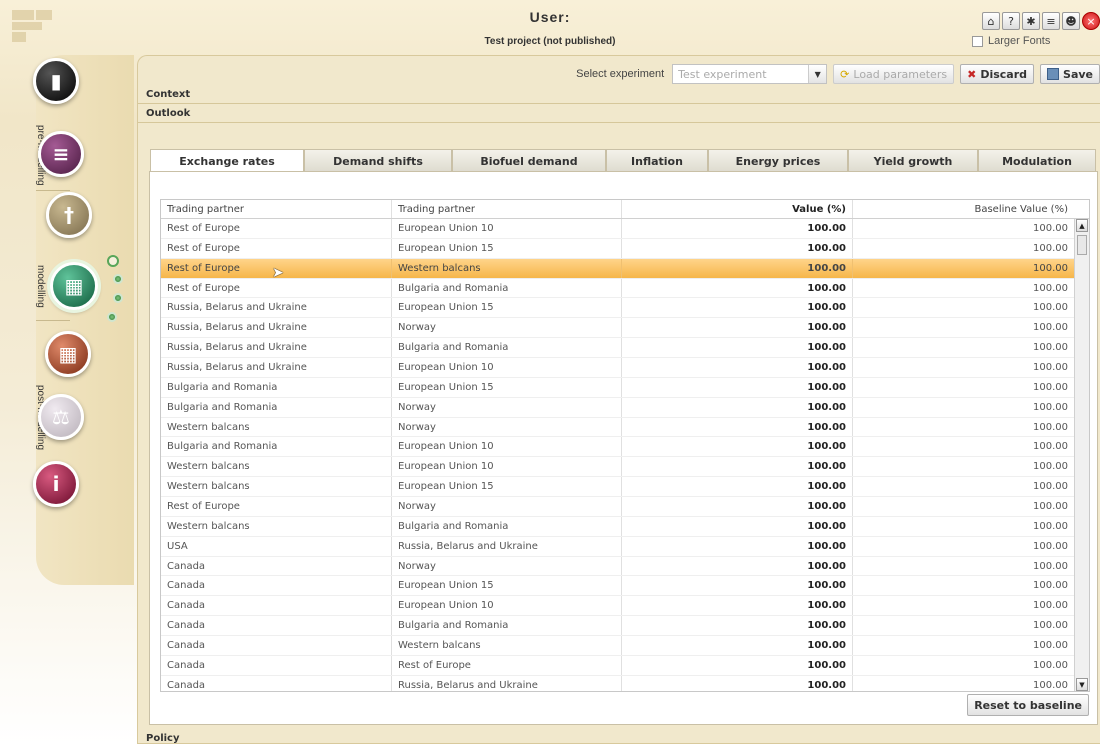 The width and height of the screenshot is (1100, 744). I want to click on clipboard-icon: ▮, so click(56, 81).